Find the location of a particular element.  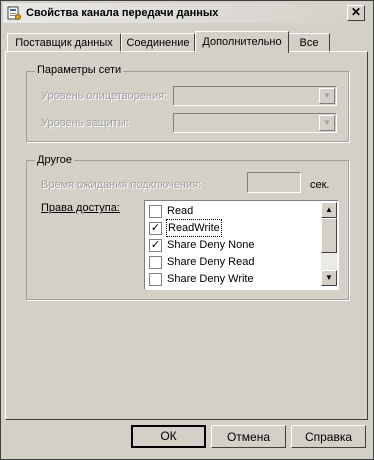

impersonation-level-select: ▼ is located at coordinates (255, 96).